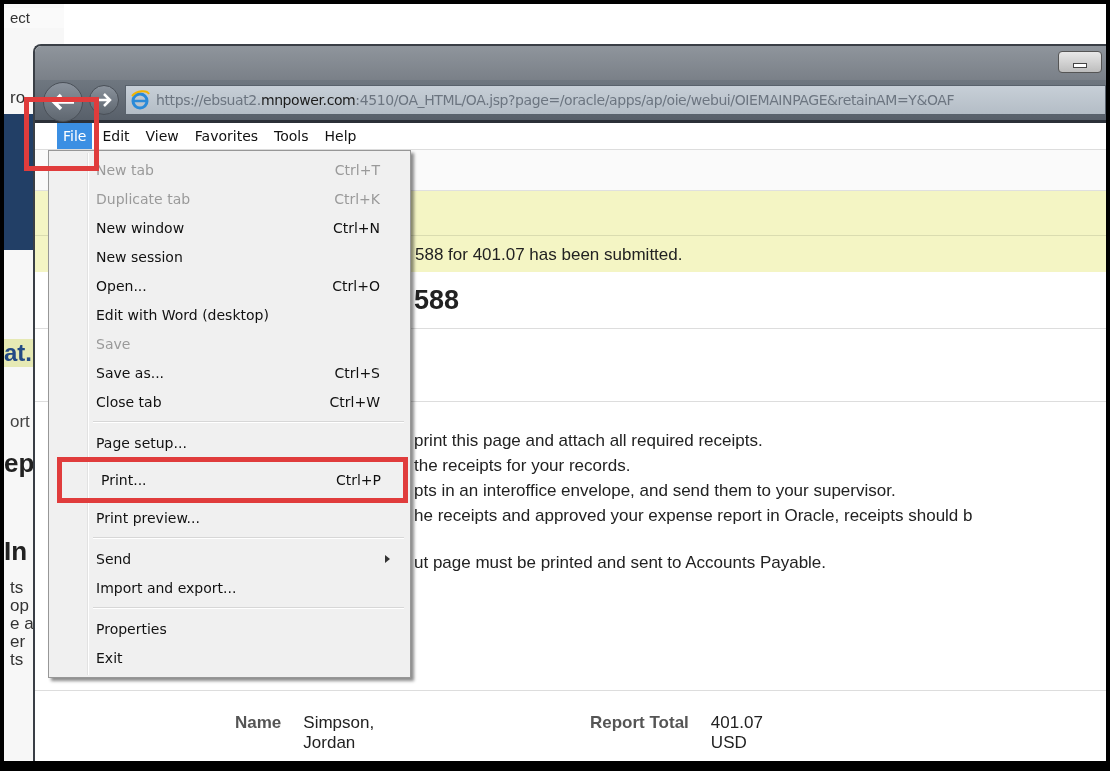 This screenshot has height=771, width=1110. Describe the element at coordinates (655, 491) in the screenshot. I see `instruction-text: pts in an interoffice envelope, and send them to your supervisor.` at that location.